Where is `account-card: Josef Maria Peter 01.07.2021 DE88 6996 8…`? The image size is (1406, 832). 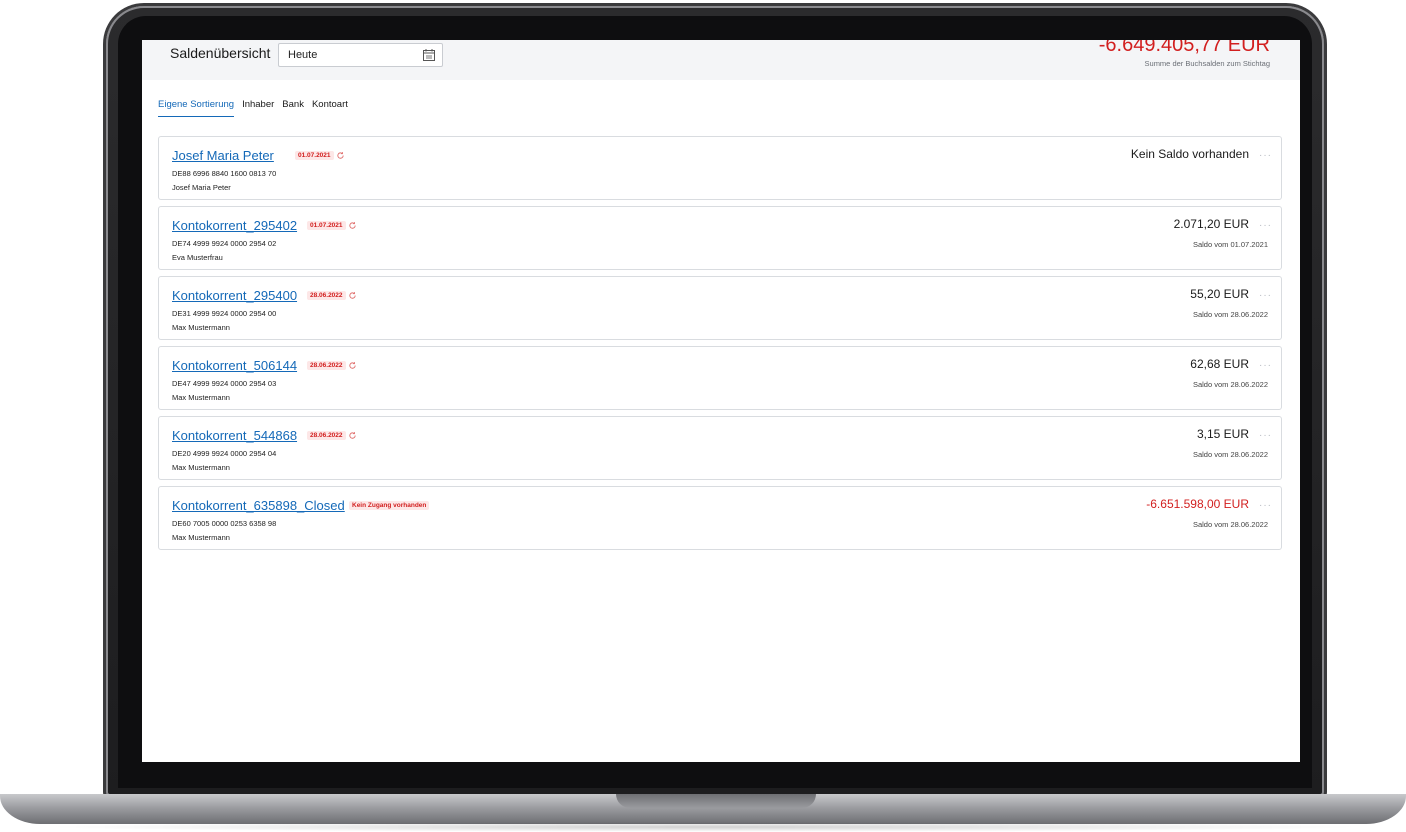 account-card: Josef Maria Peter 01.07.2021 DE88 6996 8… is located at coordinates (720, 168).